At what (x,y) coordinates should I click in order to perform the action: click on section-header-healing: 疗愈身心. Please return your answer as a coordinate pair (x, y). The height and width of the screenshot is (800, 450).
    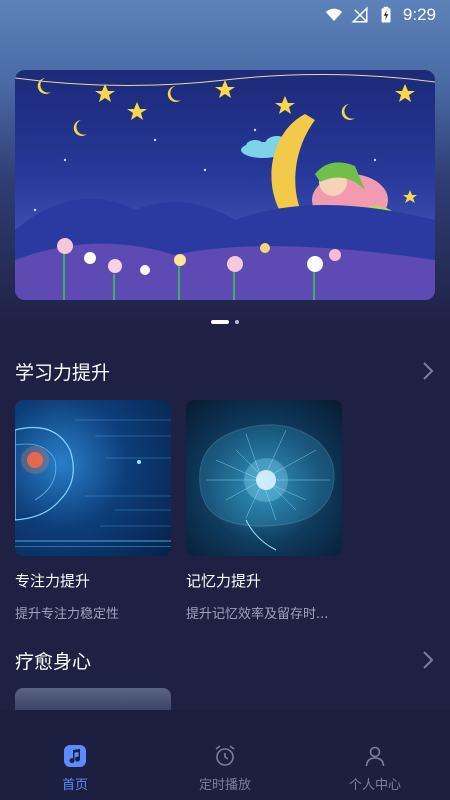
    Looking at the image, I should click on (225, 660).